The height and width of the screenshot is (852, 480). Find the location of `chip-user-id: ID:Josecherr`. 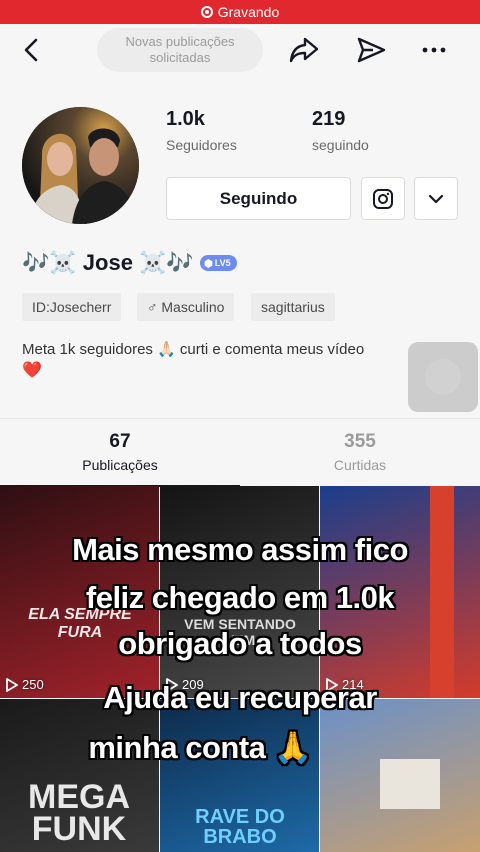

chip-user-id: ID:Josecherr is located at coordinates (72, 307).